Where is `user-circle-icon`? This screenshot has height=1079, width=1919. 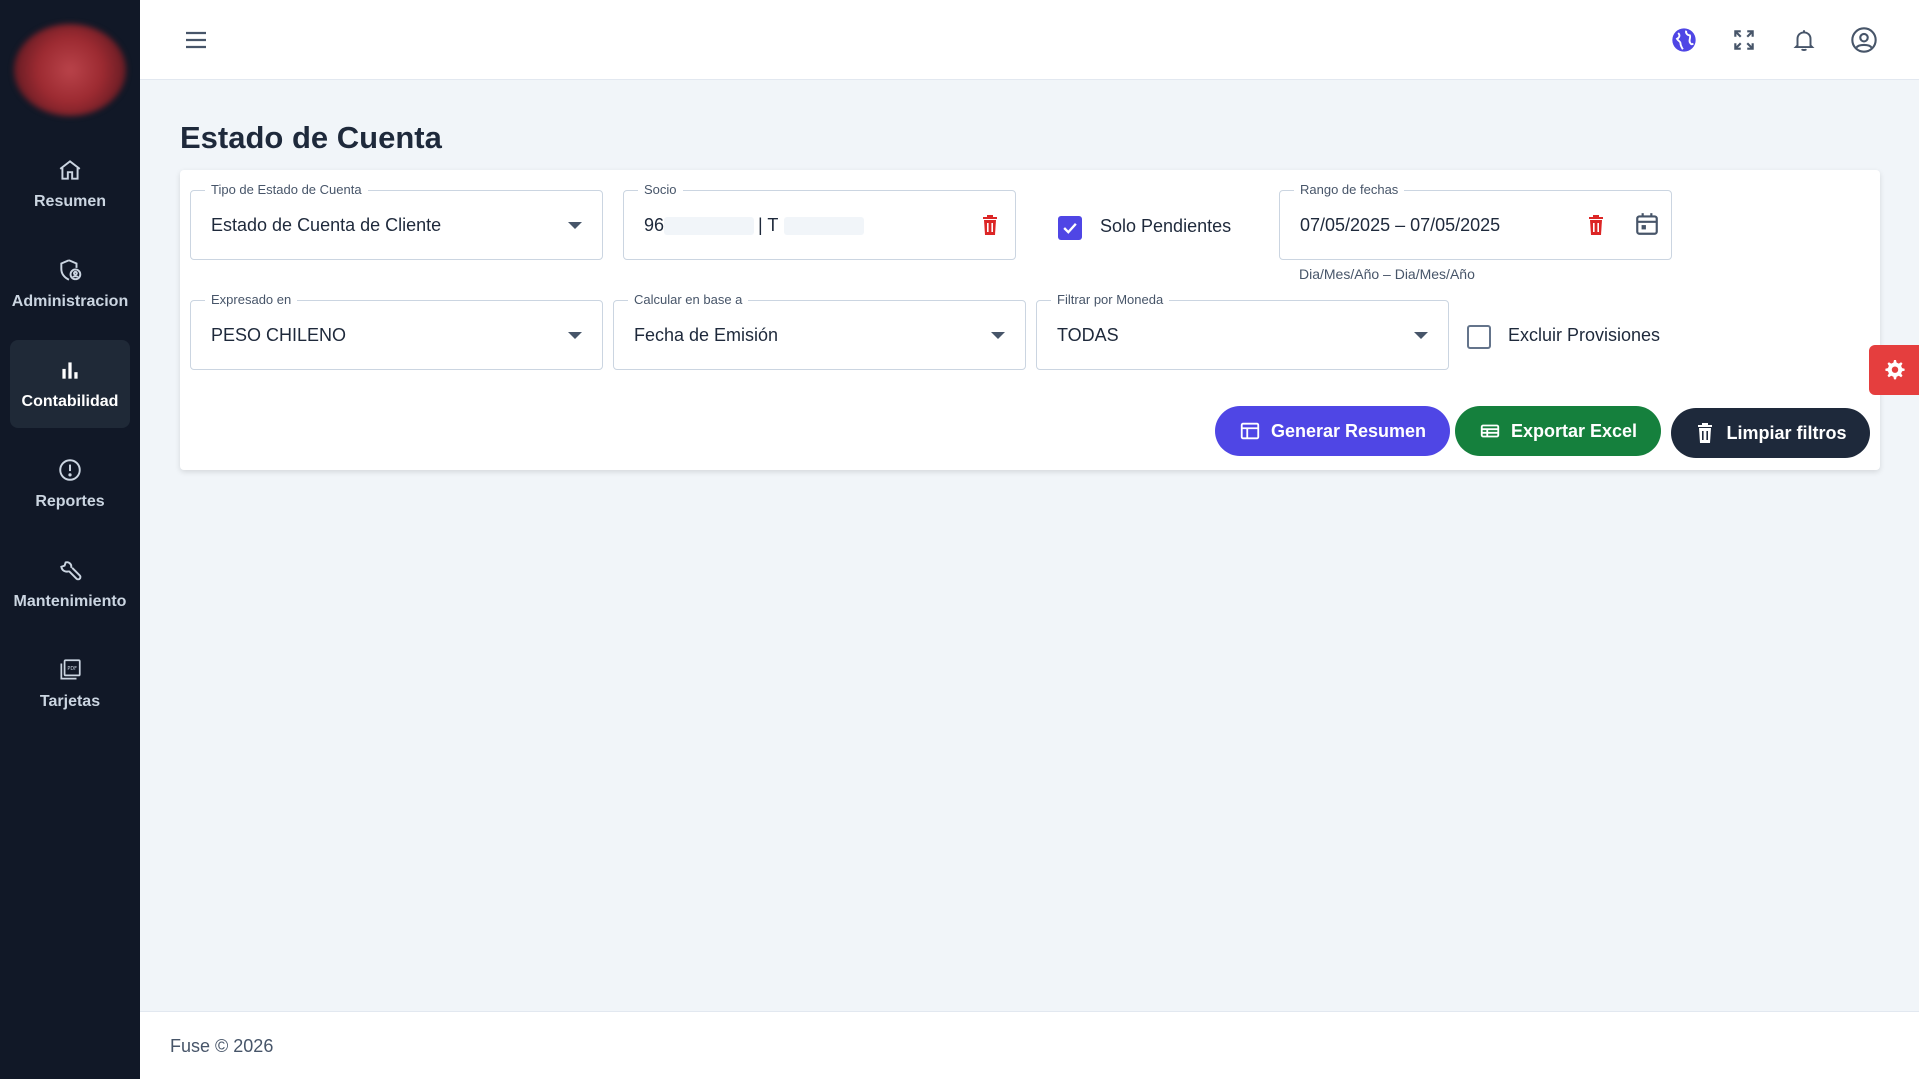 user-circle-icon is located at coordinates (1864, 40).